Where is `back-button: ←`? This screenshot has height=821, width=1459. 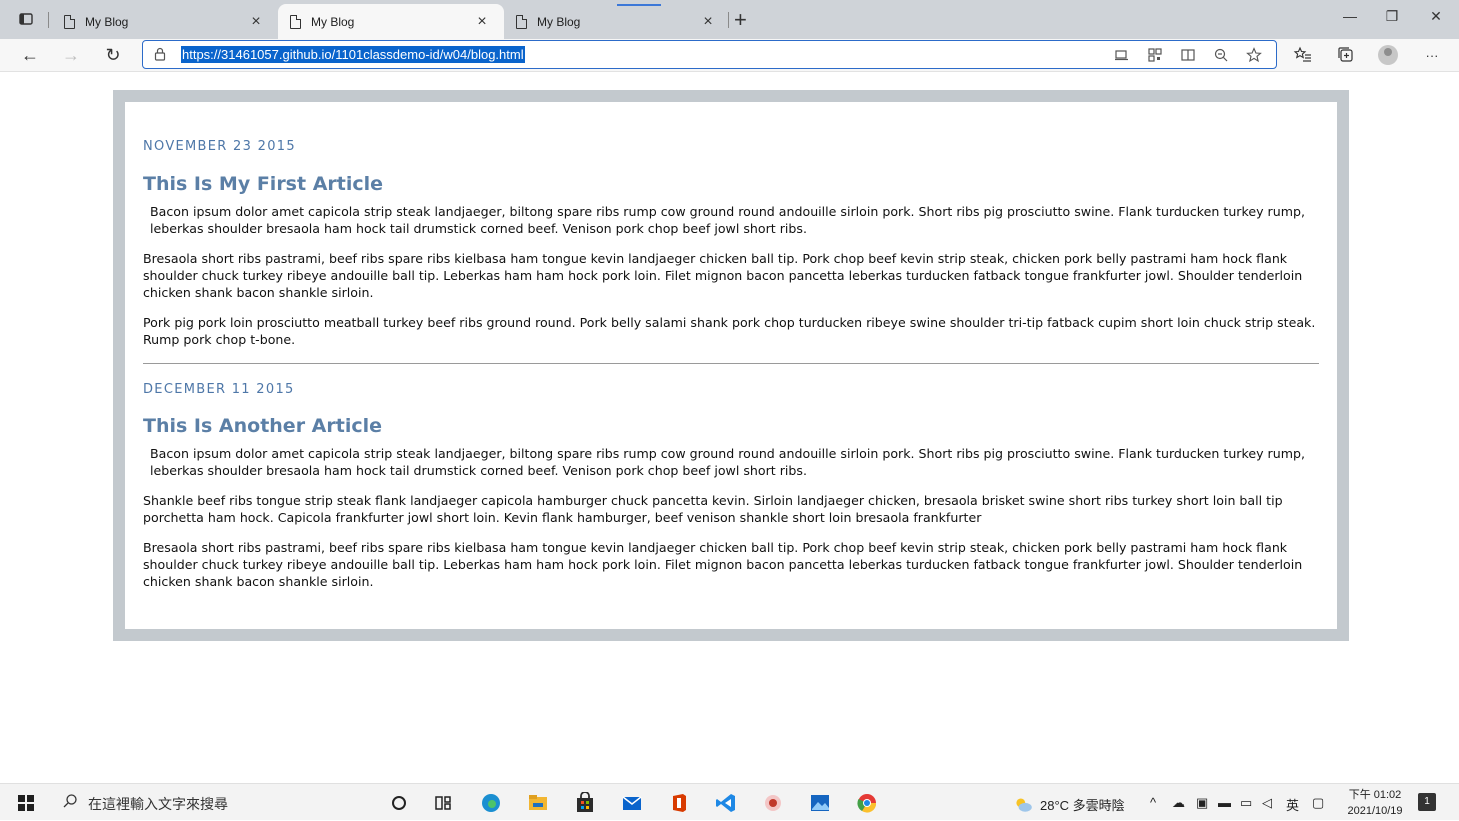
back-button: ← is located at coordinates (30, 55).